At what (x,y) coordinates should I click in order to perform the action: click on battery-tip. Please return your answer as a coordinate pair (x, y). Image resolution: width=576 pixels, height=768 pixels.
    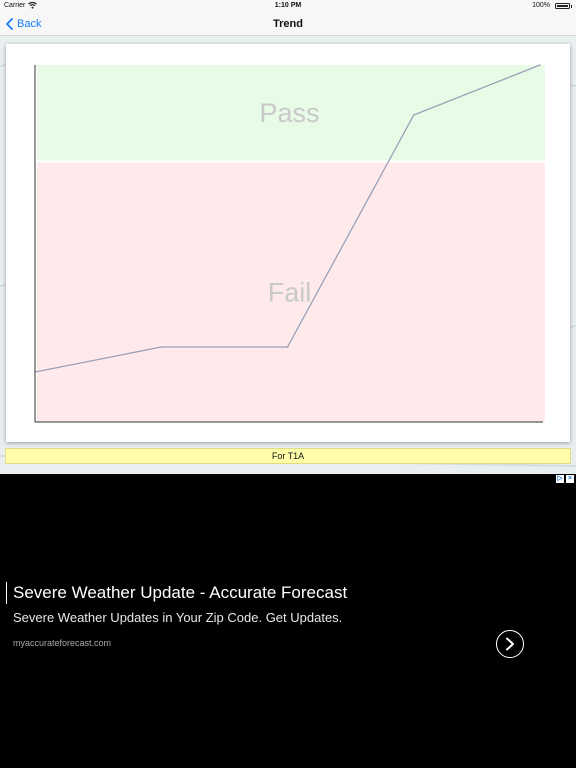
    Looking at the image, I should click on (571, 6).